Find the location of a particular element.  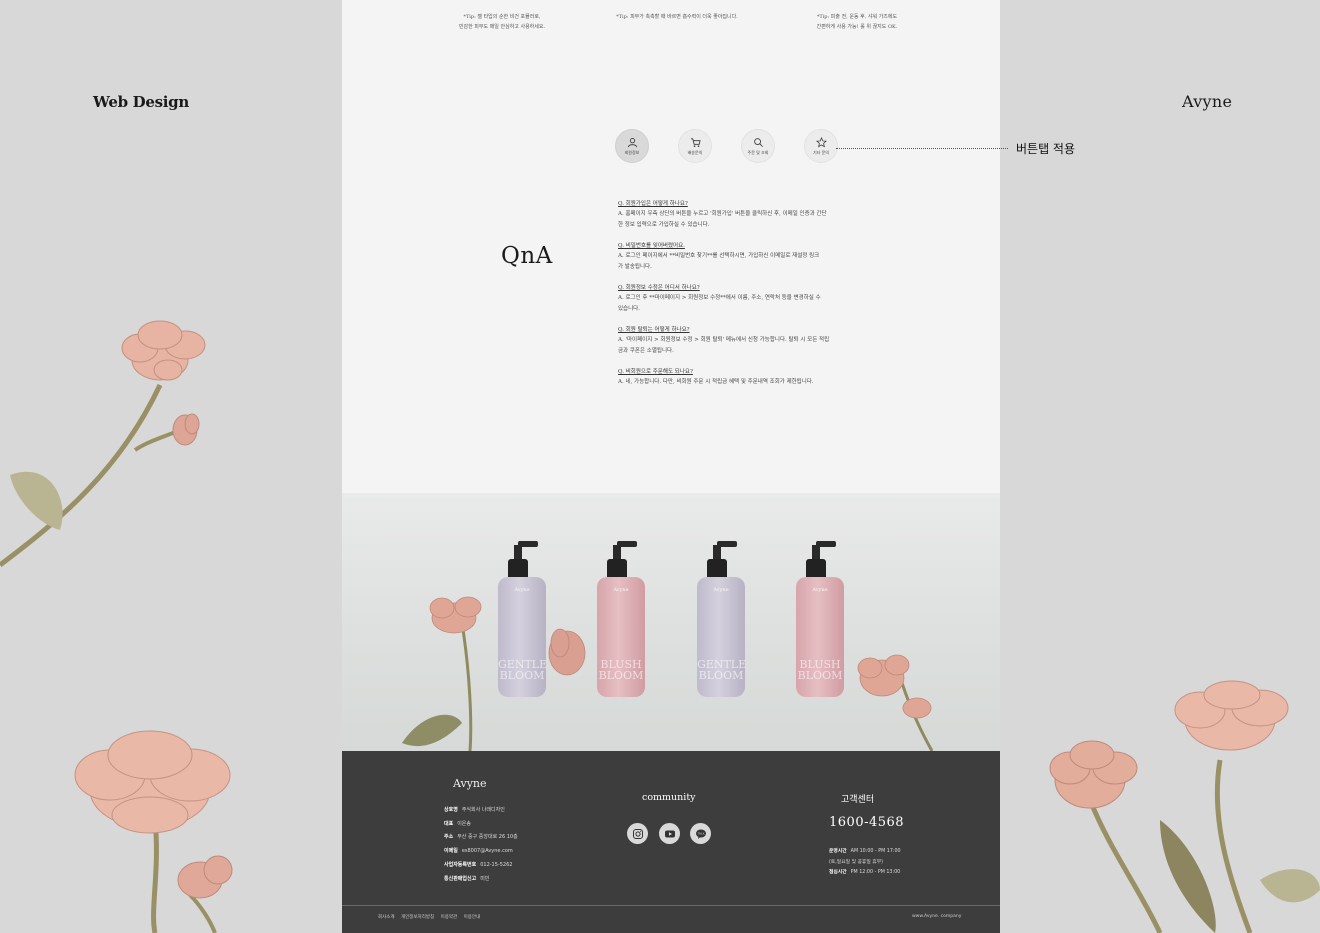

footer-link-about: 회사소개 is located at coordinates (386, 917).